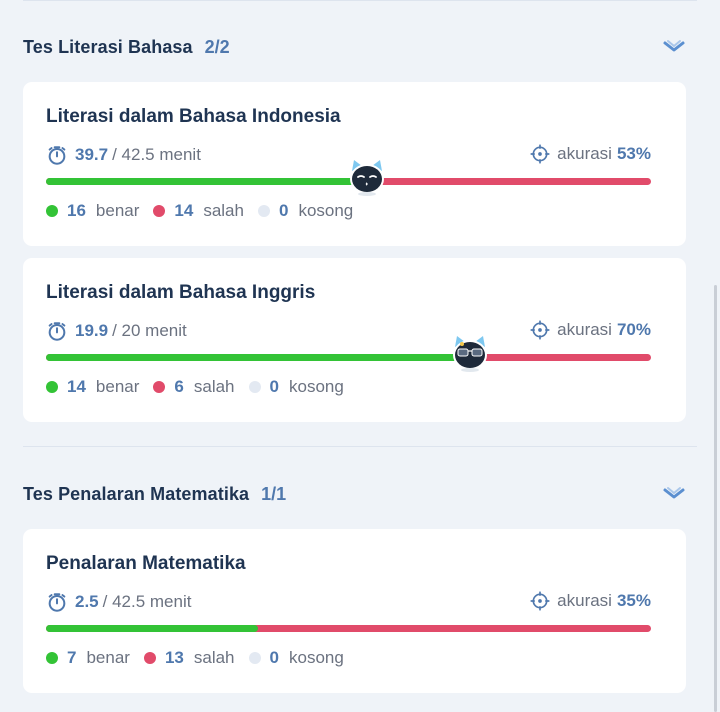  Describe the element at coordinates (354, 47) in the screenshot. I see `section-header-literasi: Tes Literasi Bahasa 2/2` at that location.